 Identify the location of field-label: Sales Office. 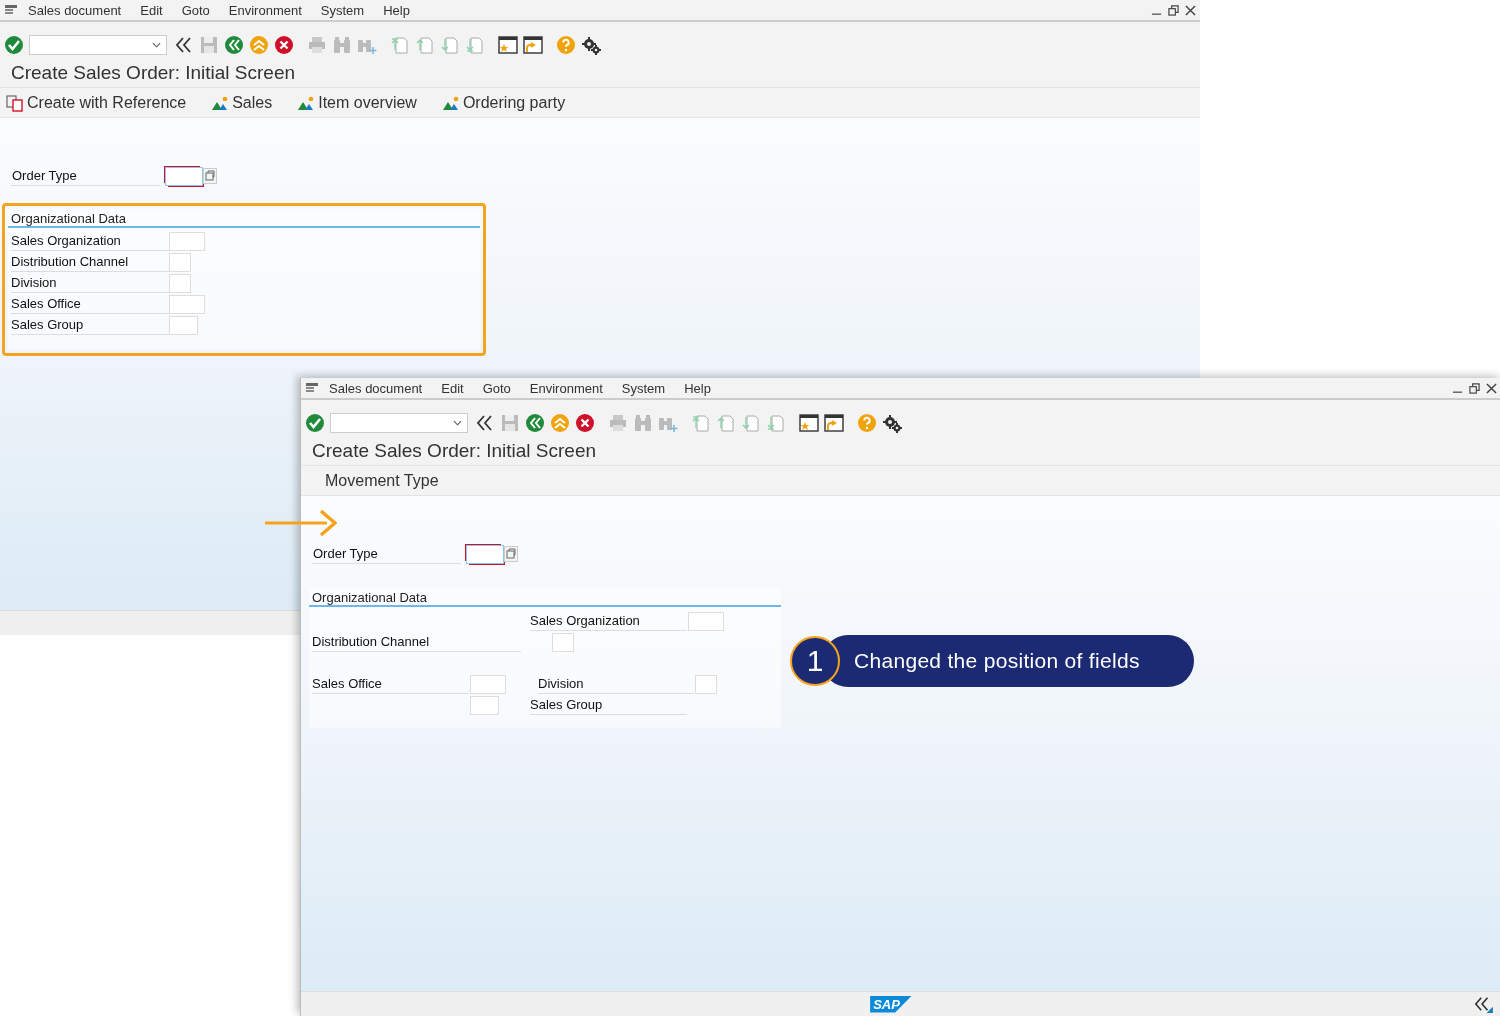
(390, 684).